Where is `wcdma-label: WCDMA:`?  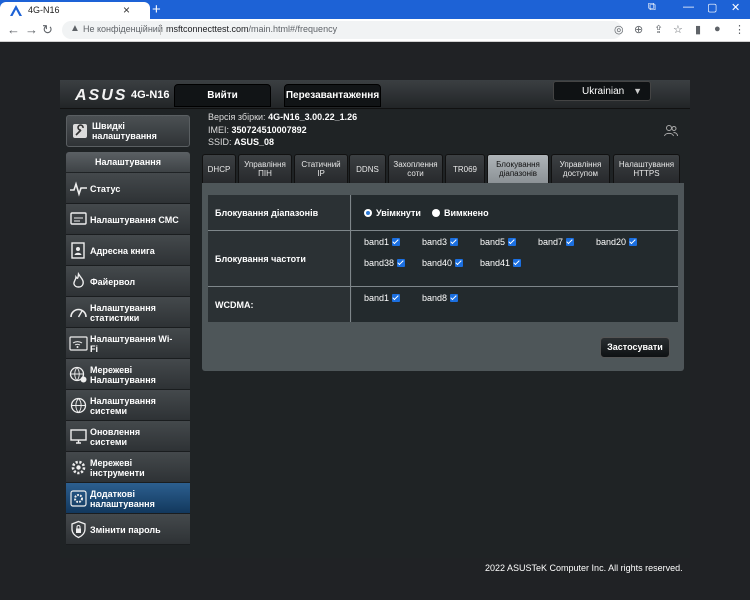 wcdma-label: WCDMA: is located at coordinates (279, 304).